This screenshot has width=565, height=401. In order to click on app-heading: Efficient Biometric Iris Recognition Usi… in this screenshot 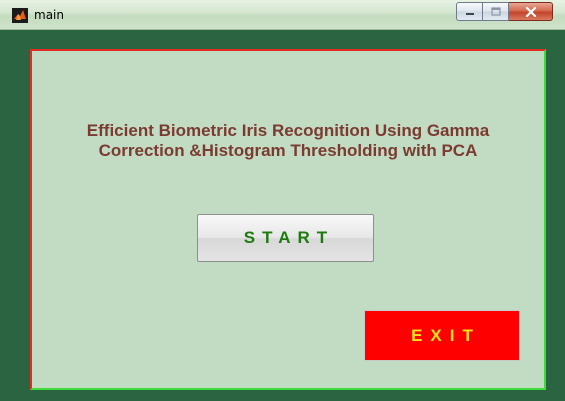, I will do `click(288, 140)`.